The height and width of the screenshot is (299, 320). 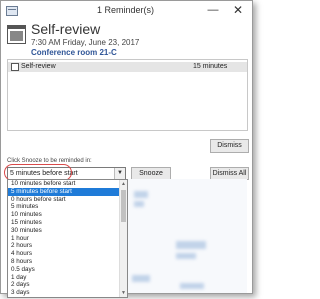 I want to click on scroll-down-icon: ▼, so click(x=123, y=293).